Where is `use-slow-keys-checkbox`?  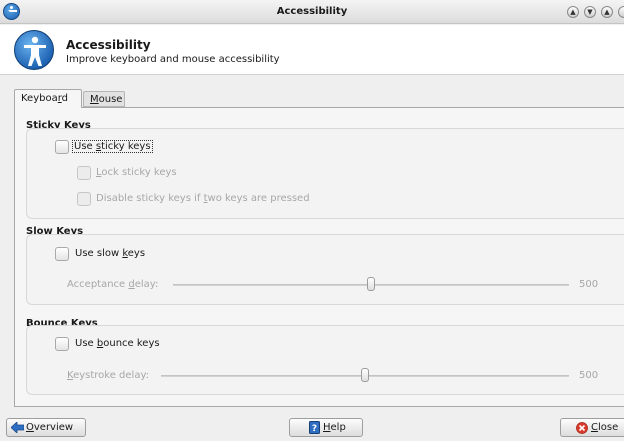
use-slow-keys-checkbox is located at coordinates (62, 254).